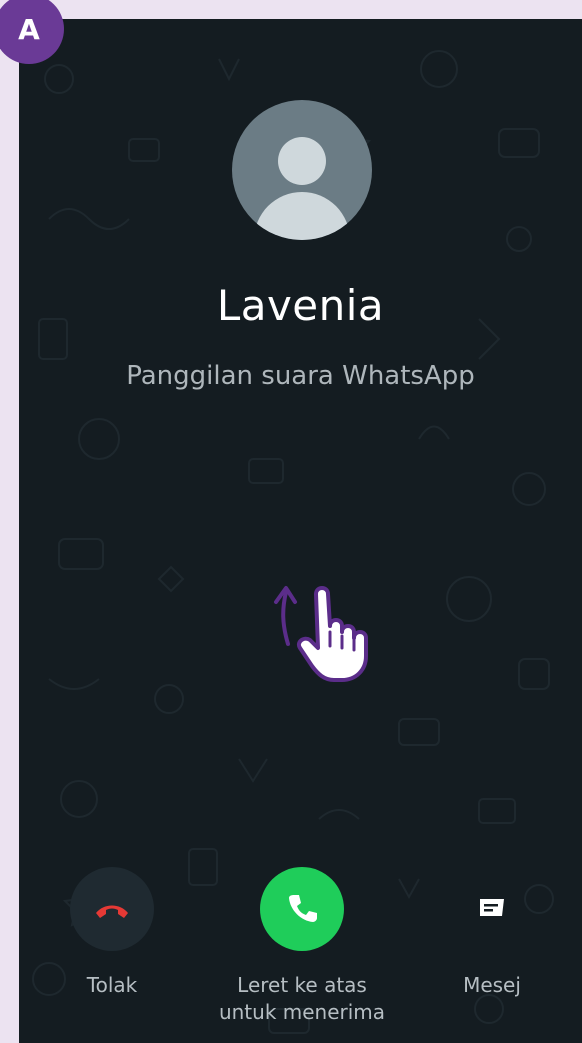 The height and width of the screenshot is (1043, 582). Describe the element at coordinates (302, 216) in the screenshot. I see `avatar-body` at that location.